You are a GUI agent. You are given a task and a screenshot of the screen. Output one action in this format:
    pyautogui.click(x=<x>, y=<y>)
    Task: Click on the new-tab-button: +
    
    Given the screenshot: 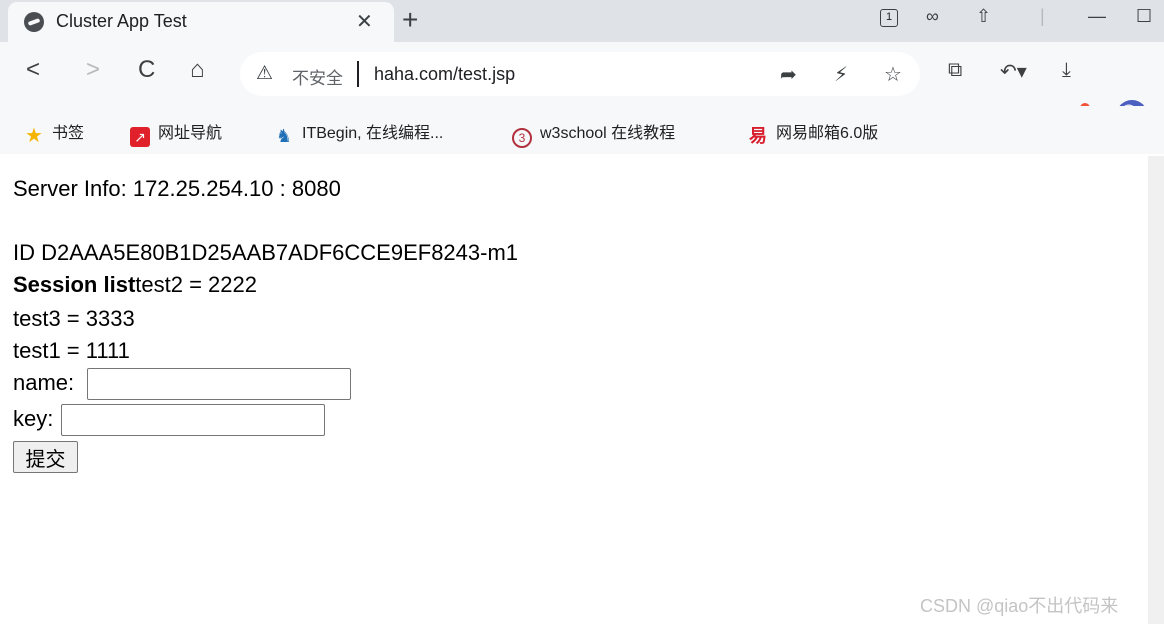 What is the action you would take?
    pyautogui.click(x=410, y=20)
    